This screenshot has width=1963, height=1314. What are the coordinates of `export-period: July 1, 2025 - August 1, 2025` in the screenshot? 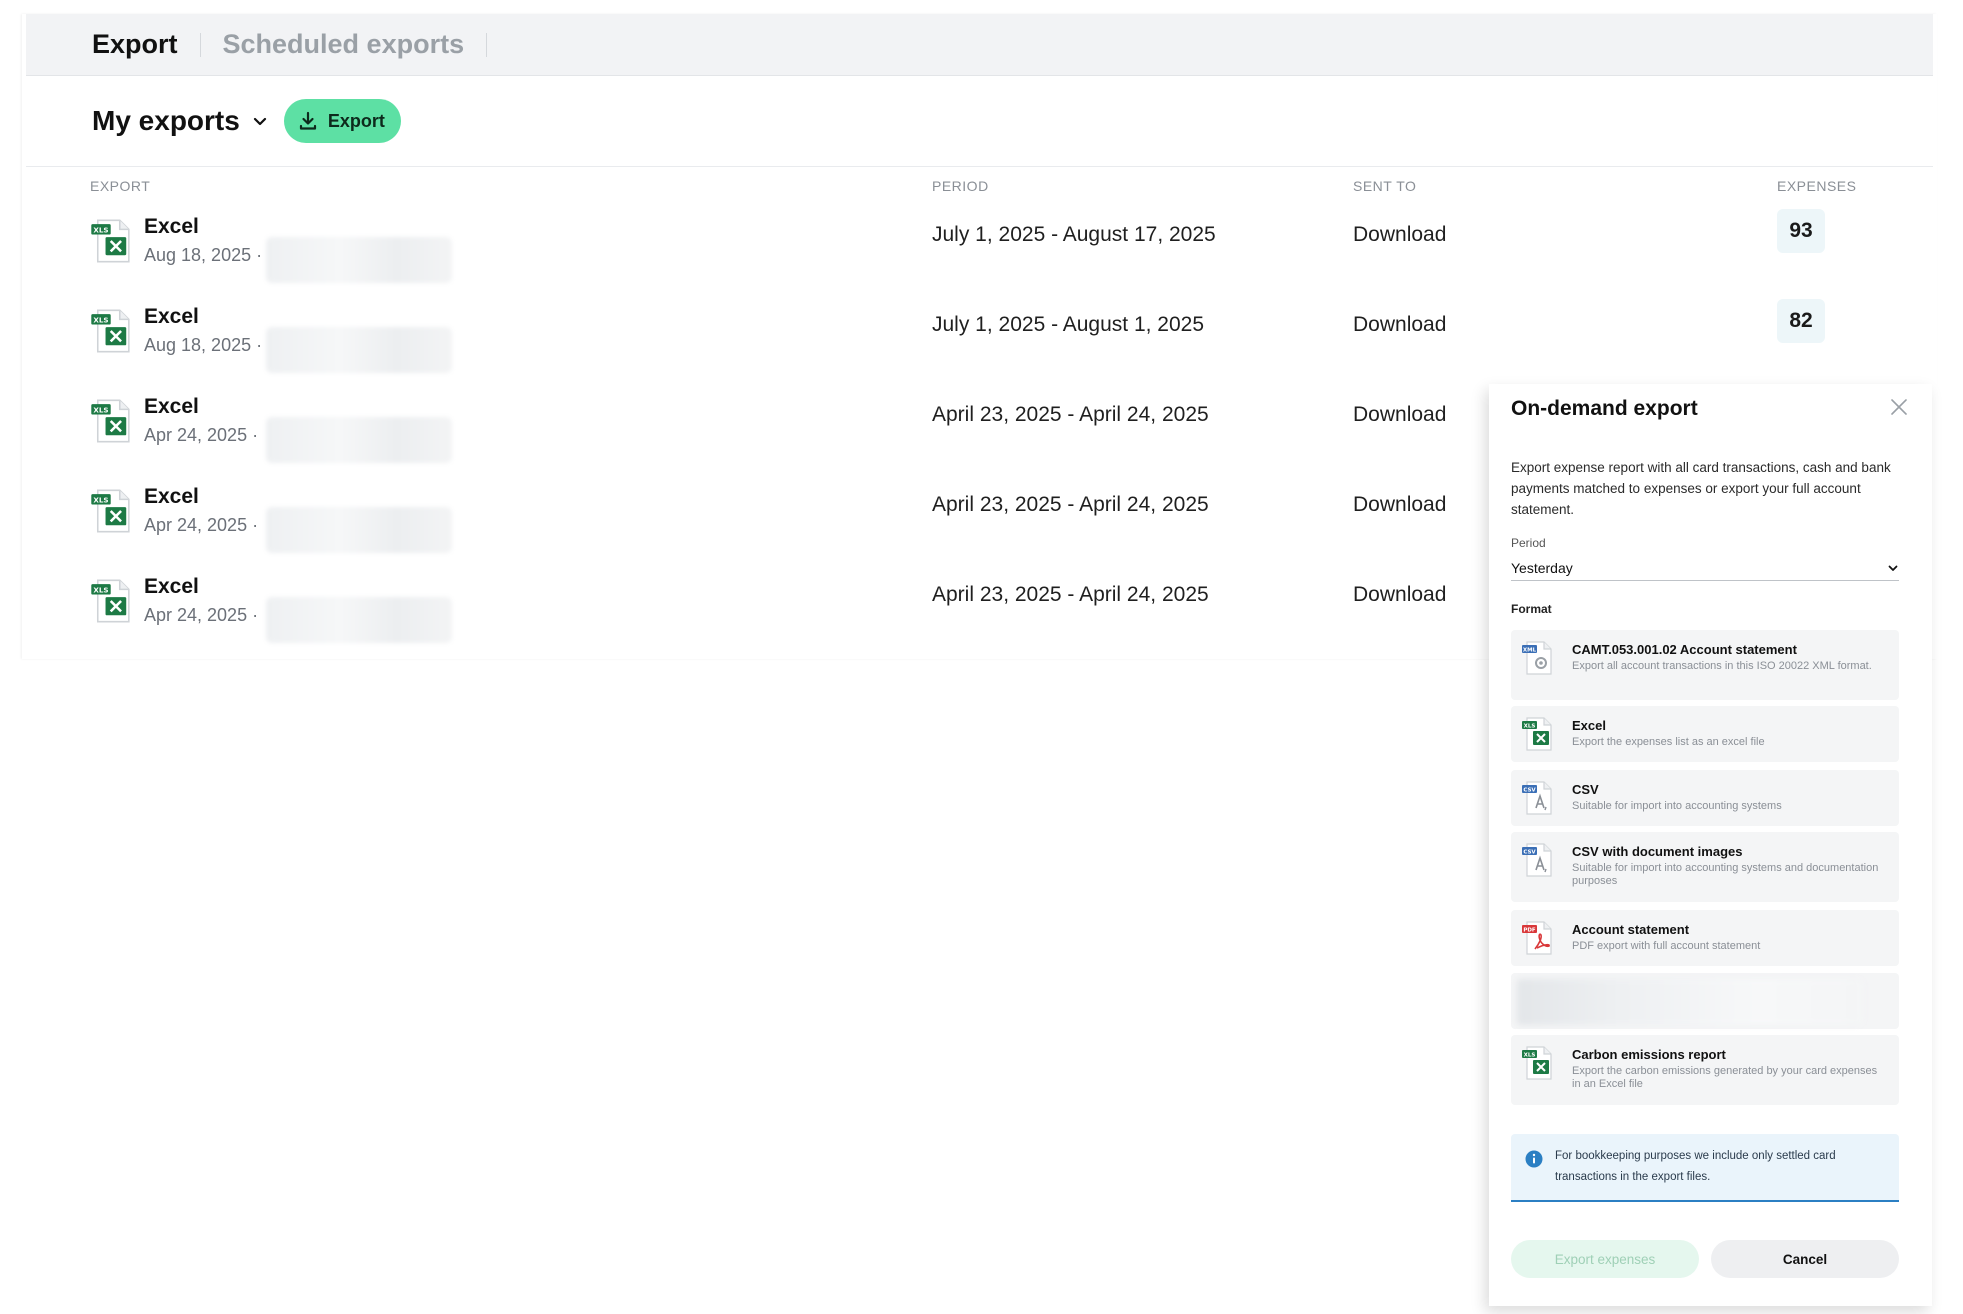 It's located at (1068, 324).